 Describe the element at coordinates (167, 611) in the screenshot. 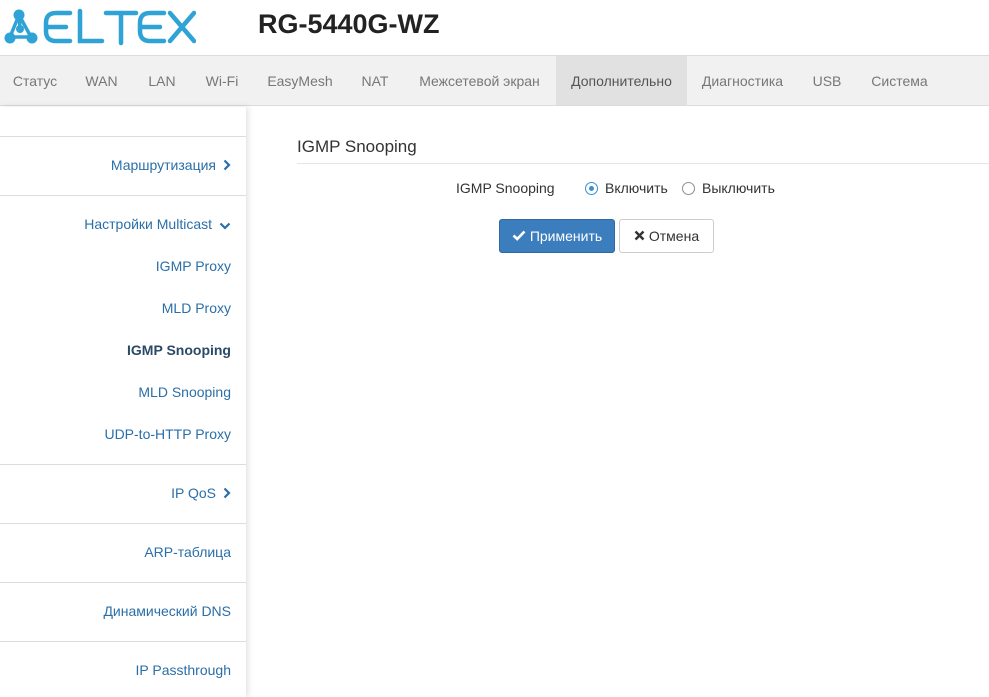

I see `sidebar-item-dynamic-dns: Динамический DNS` at that location.